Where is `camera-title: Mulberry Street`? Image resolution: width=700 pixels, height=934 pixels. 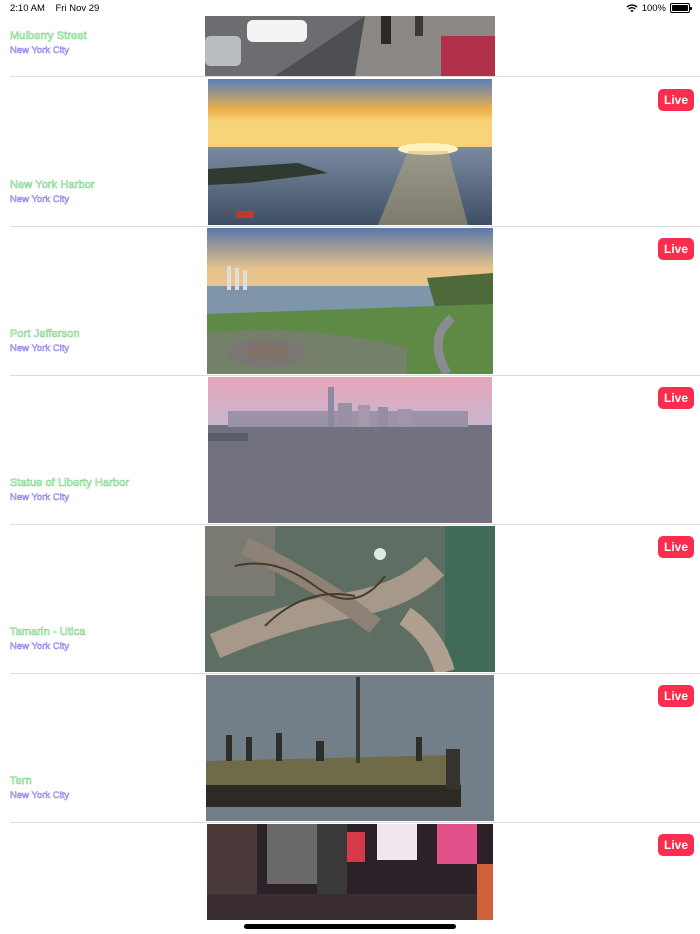 camera-title: Mulberry Street is located at coordinates (48, 36).